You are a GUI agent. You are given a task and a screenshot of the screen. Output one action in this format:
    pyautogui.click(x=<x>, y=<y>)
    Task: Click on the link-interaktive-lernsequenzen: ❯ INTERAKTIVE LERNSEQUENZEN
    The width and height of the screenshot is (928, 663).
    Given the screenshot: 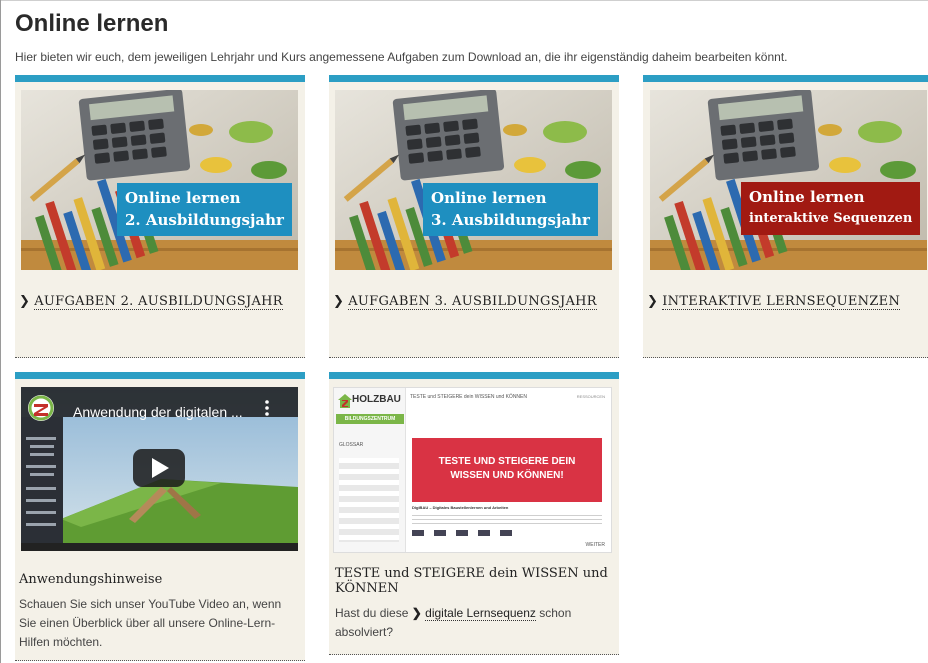 What is the action you would take?
    pyautogui.click(x=774, y=302)
    